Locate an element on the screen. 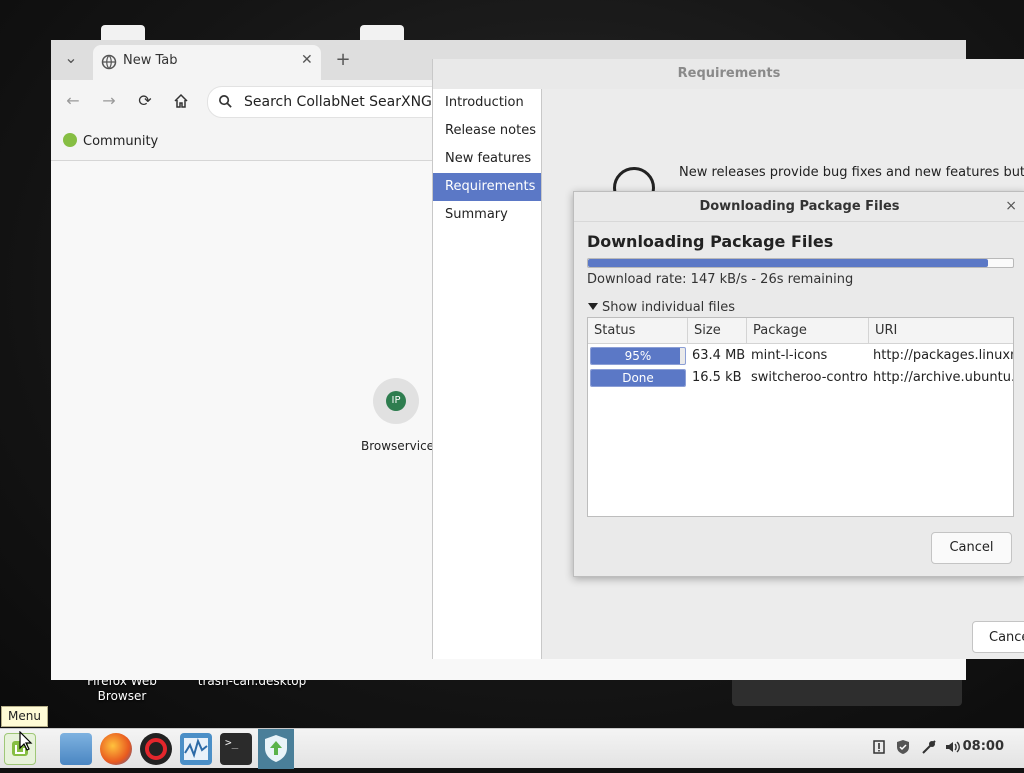  expander-label: Show individual files is located at coordinates (669, 307).